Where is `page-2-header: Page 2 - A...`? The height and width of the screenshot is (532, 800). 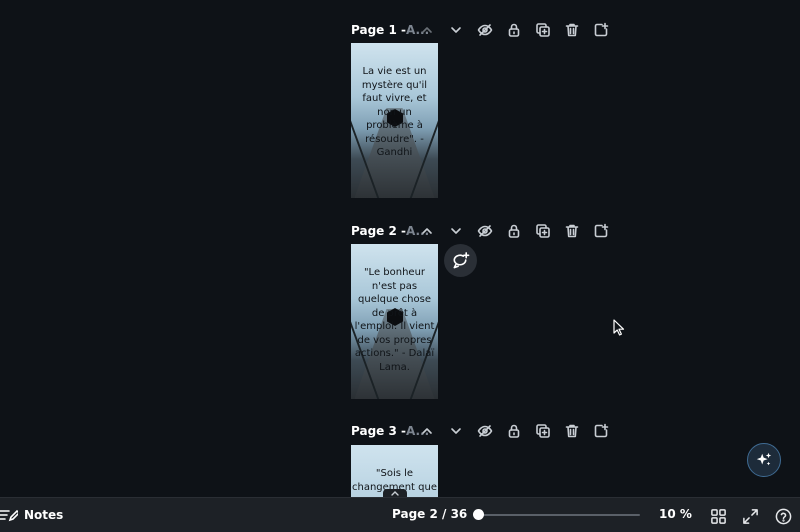
page-2-header: Page 2 - A... is located at coordinates (486, 231).